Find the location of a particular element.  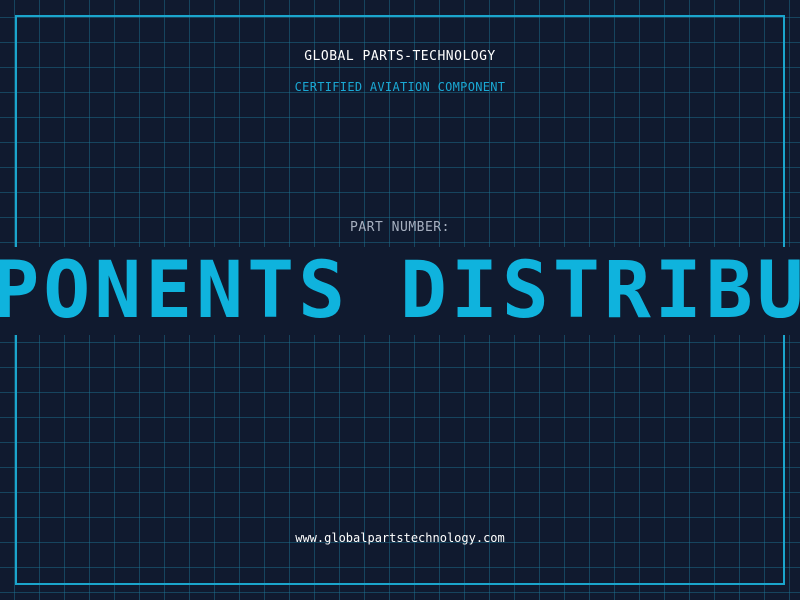

part-number-value: COMPONENTS DISTRIBUTOR is located at coordinates (400, 291).